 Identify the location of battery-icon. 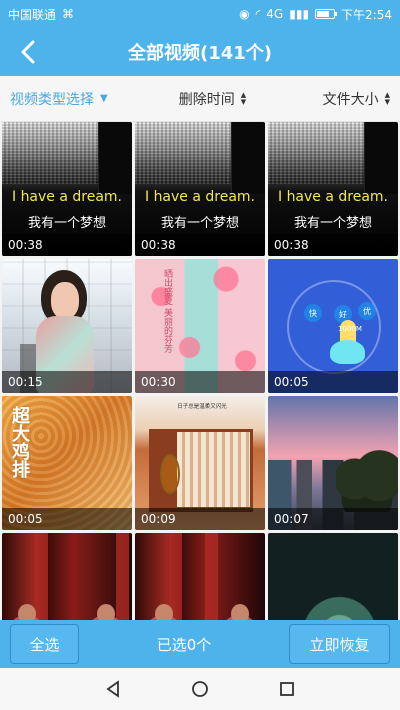
(326, 14).